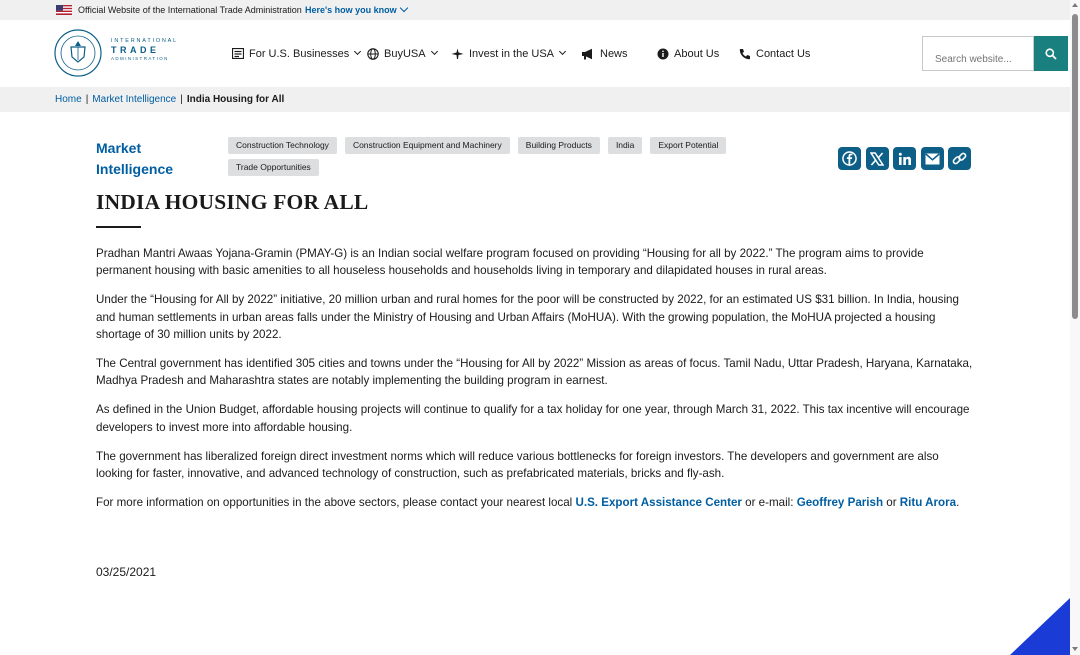  What do you see at coordinates (427, 145) in the screenshot?
I see `tag-construction-equipment: Construction Equipment and Machinery` at bounding box center [427, 145].